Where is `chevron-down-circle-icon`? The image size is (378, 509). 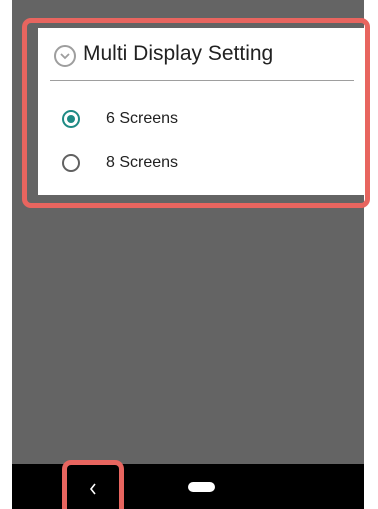
chevron-down-circle-icon is located at coordinates (65, 56).